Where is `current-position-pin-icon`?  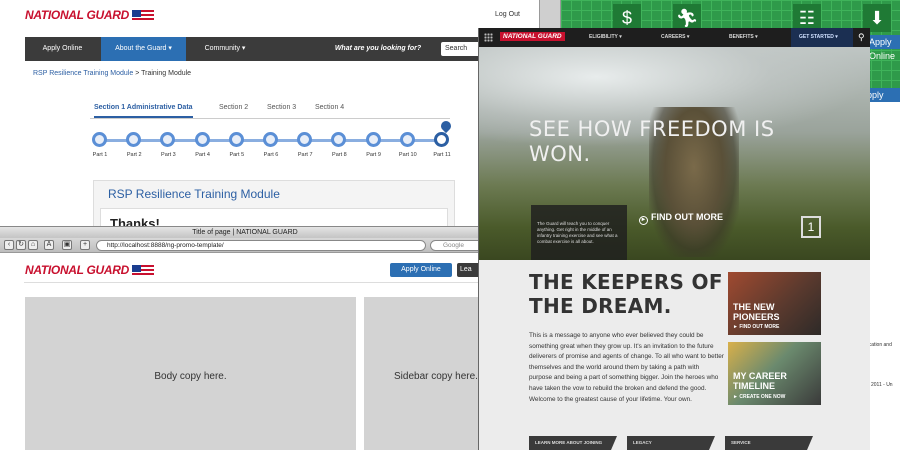 current-position-pin-icon is located at coordinates (446, 126).